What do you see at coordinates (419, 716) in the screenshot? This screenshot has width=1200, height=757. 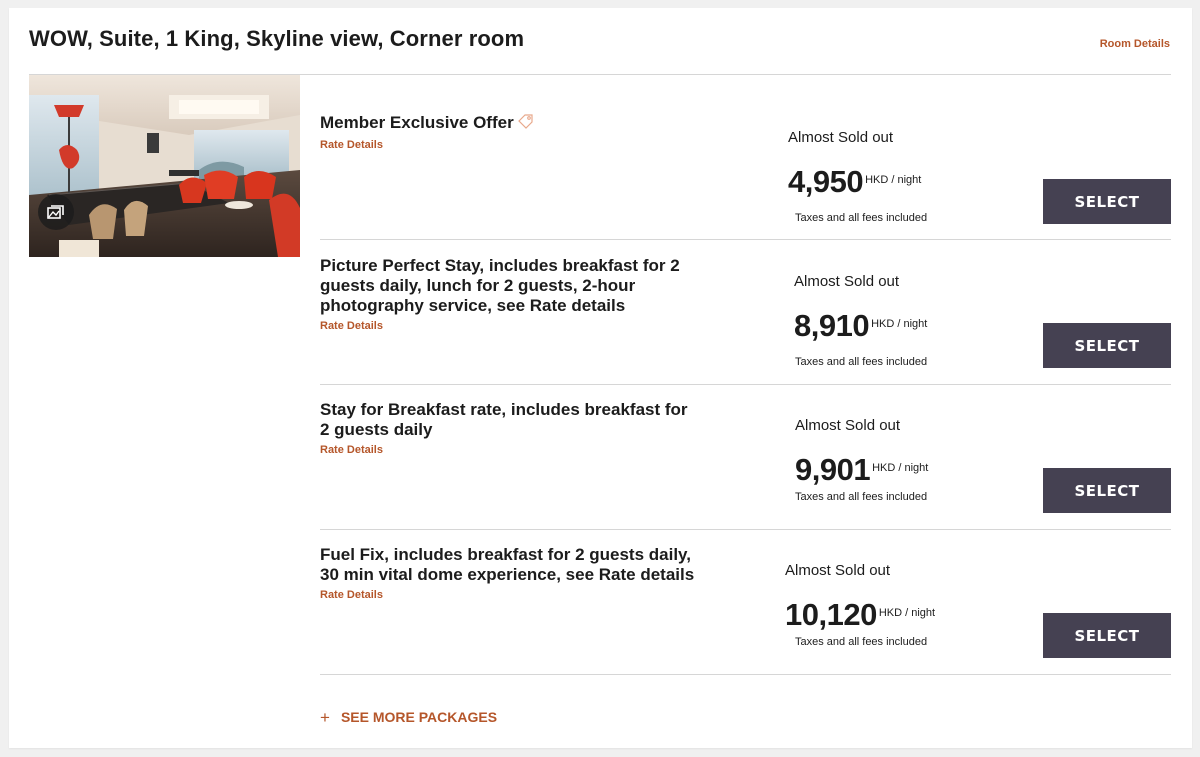 I see `see-more-label: SEE MORE PACKAGES` at bounding box center [419, 716].